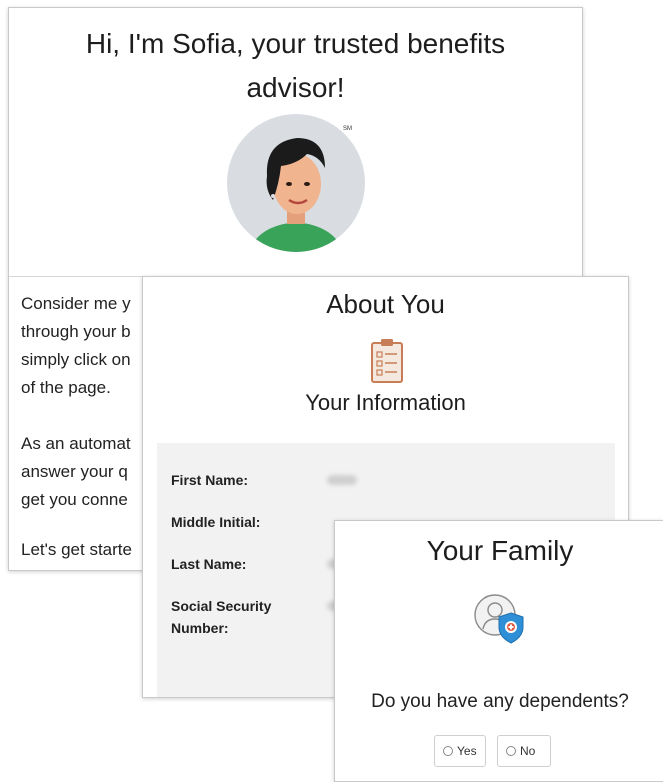 This screenshot has width=663, height=782. What do you see at coordinates (499, 619) in the screenshot?
I see `family-shield-icon` at bounding box center [499, 619].